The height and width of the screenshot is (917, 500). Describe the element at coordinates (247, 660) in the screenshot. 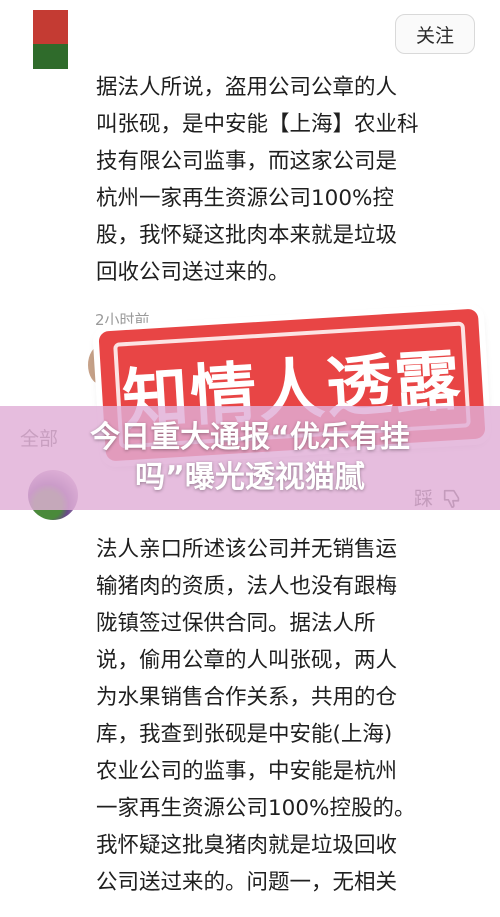

I see `comment-line: 说，偷用公章的人叫张砚，两人` at that location.